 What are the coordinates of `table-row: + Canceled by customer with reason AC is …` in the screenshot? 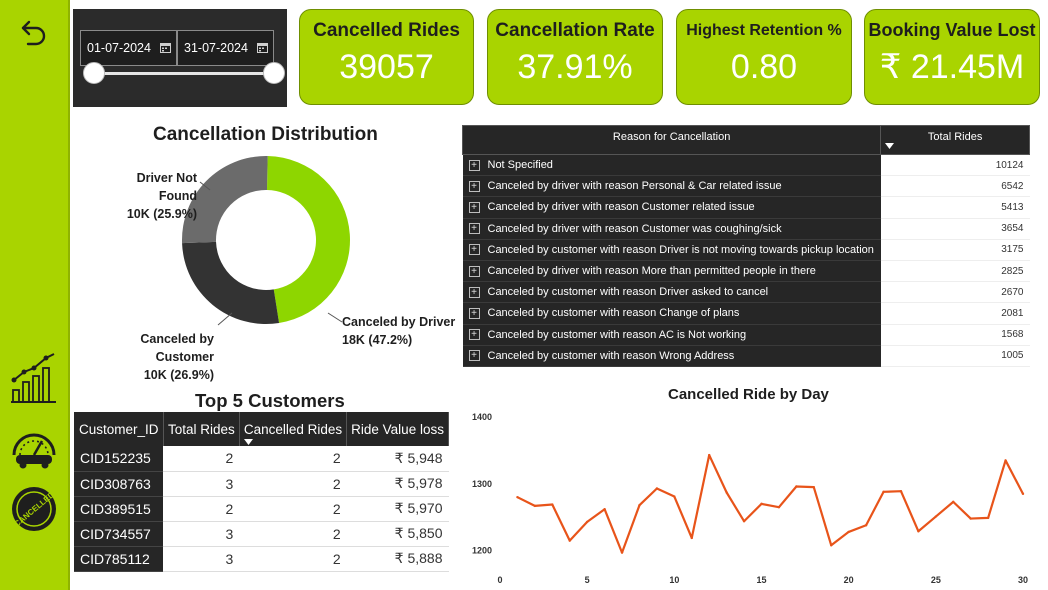 It's located at (746, 335).